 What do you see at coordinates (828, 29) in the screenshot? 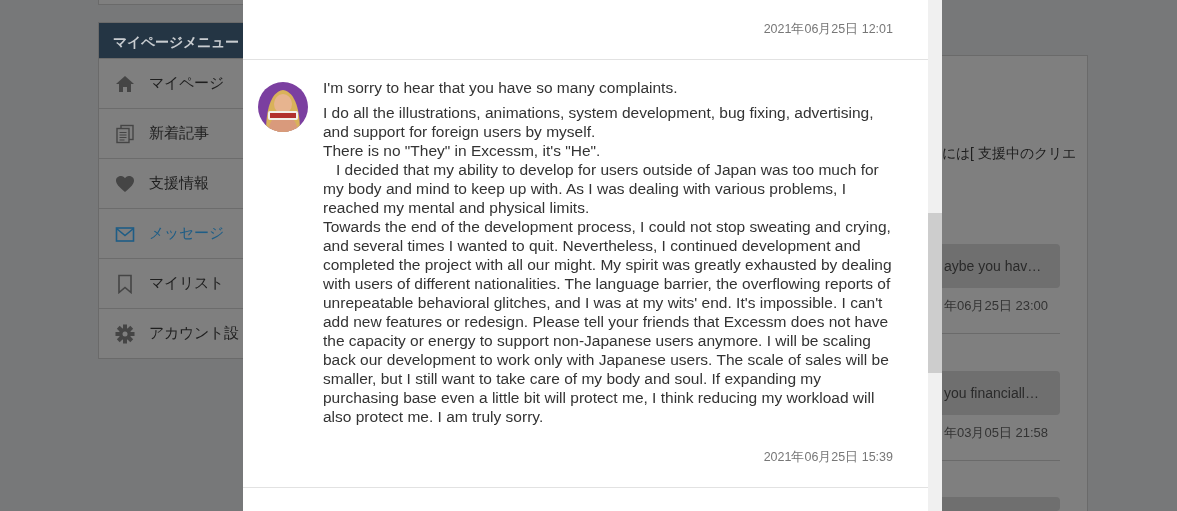
I see `message-time: 2021年06月25日 12:01` at bounding box center [828, 29].